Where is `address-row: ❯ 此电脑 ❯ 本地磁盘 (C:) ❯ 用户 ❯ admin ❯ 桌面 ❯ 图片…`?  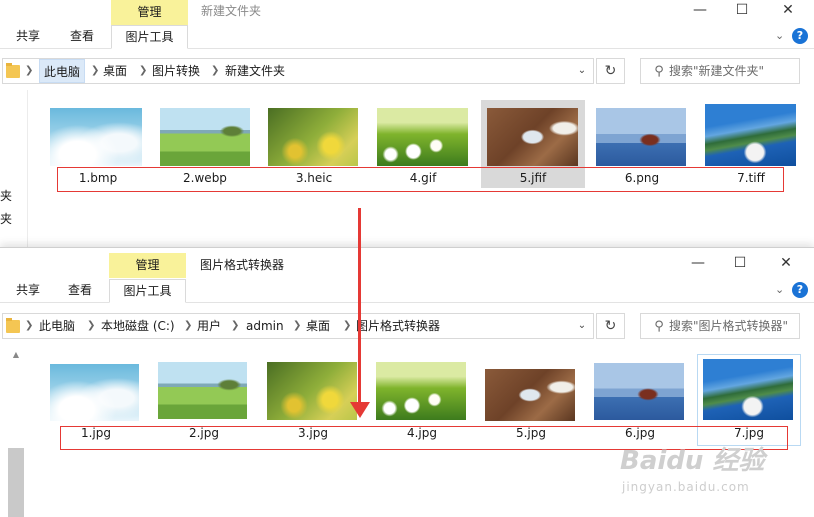 address-row: ❯ 此电脑 ❯ 本地磁盘 (C:) ❯ 用户 ❯ admin ❯ 桌面 ❯ 图片… is located at coordinates (407, 326).